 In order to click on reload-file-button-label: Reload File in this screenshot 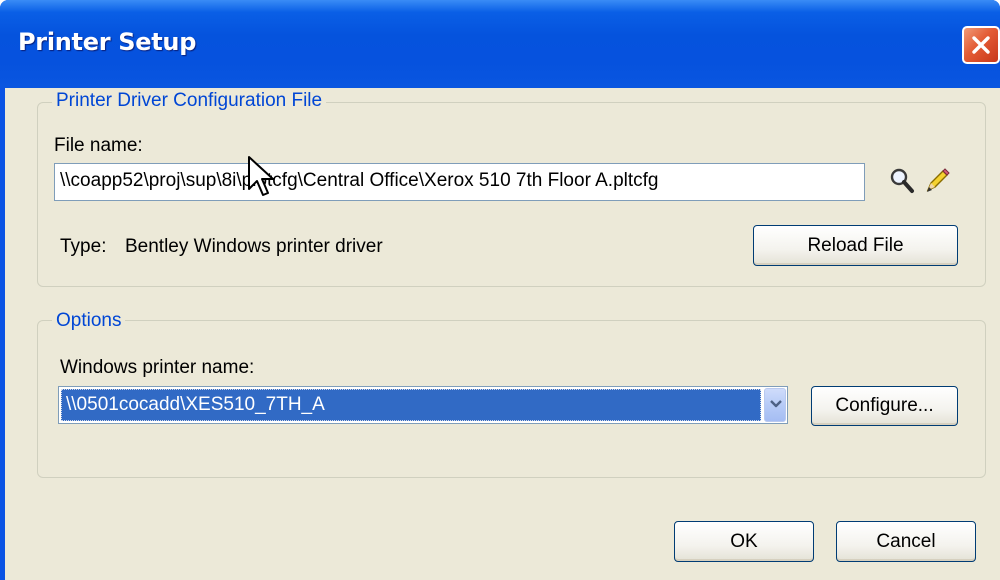, I will do `click(855, 245)`.